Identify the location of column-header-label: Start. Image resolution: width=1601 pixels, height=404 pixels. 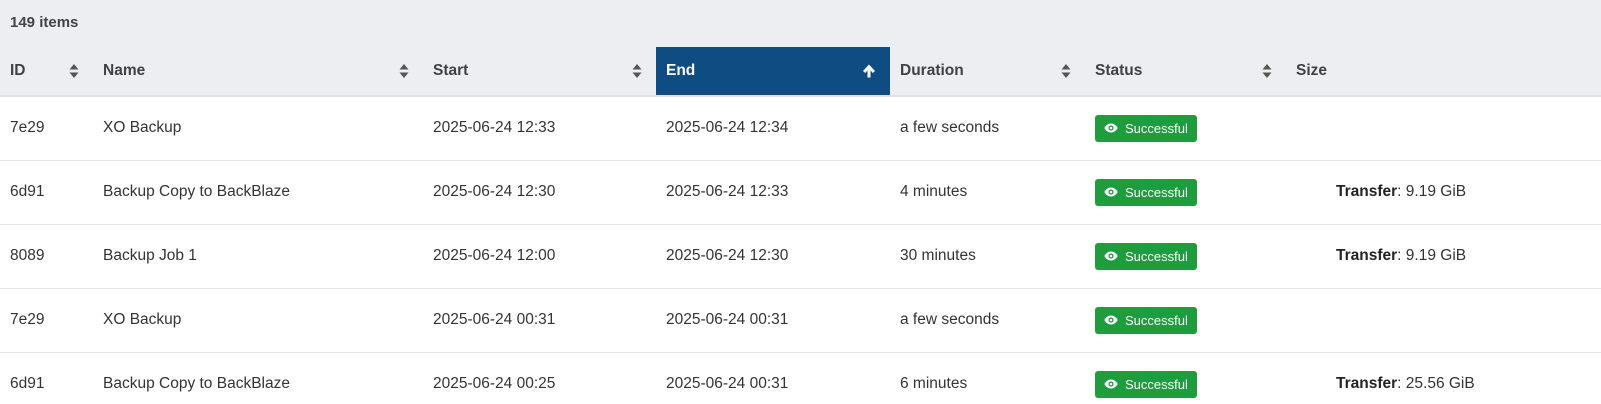
(451, 70).